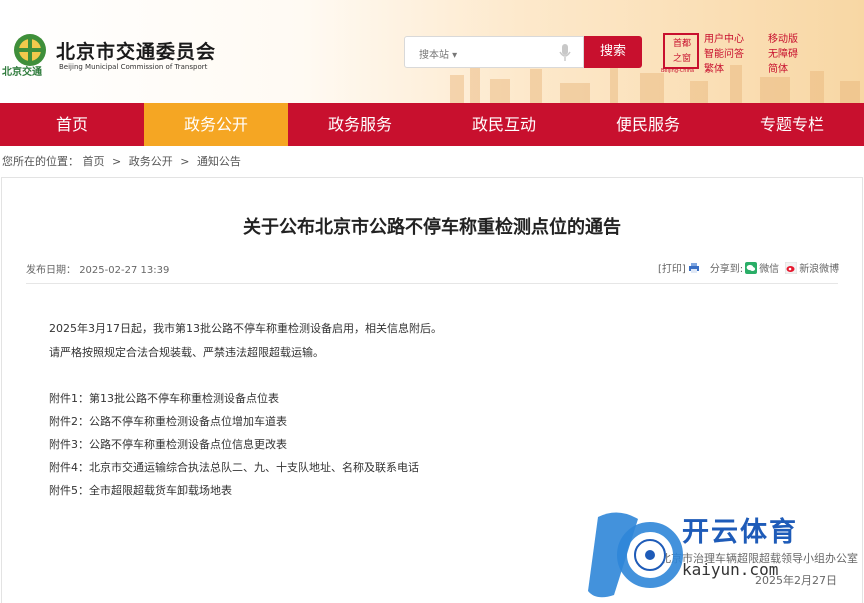 This screenshot has width=864, height=603. Describe the element at coordinates (724, 52) in the screenshot. I see `link-smart-qa: 智能问答` at that location.